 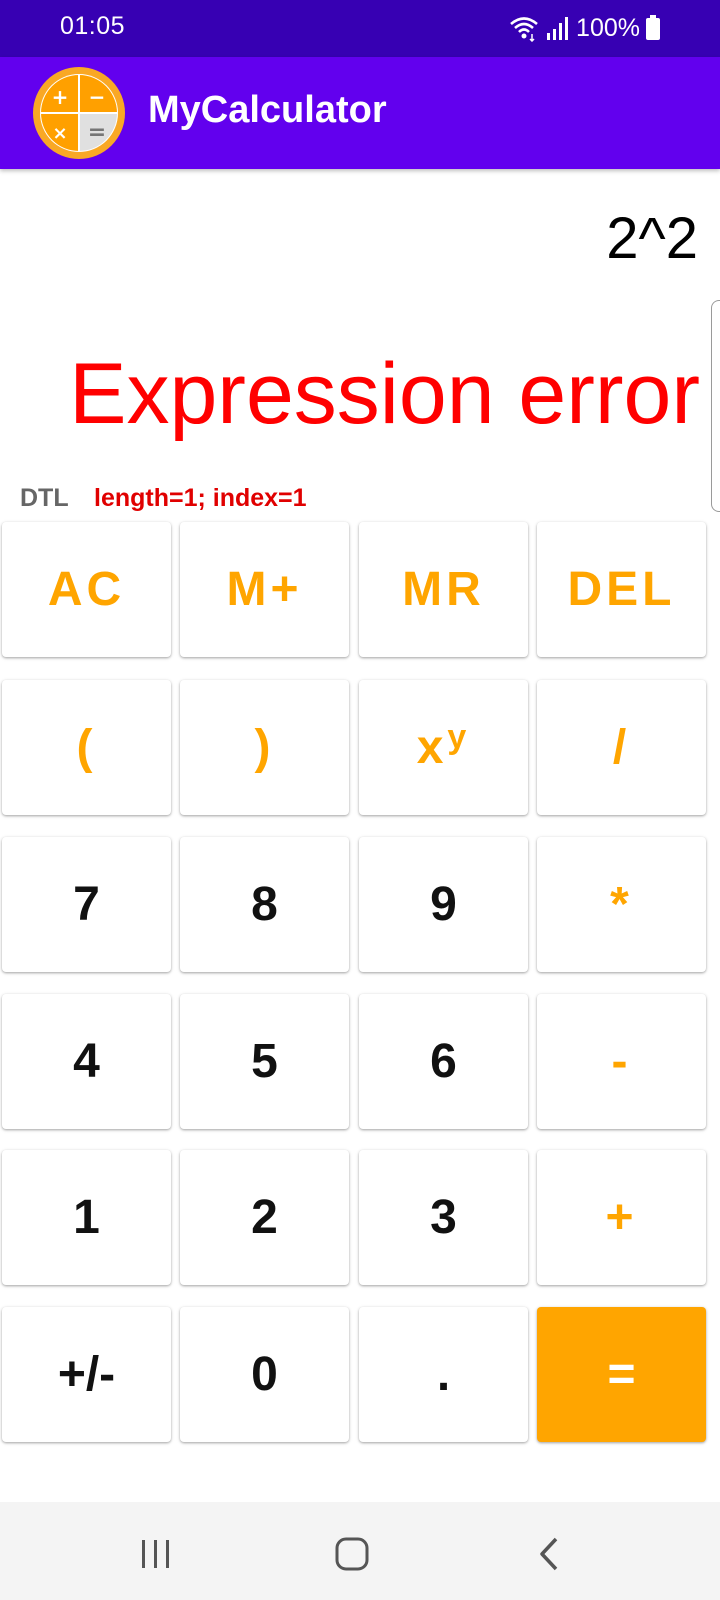 I want to click on digit-9-button: 9, so click(x=443, y=904).